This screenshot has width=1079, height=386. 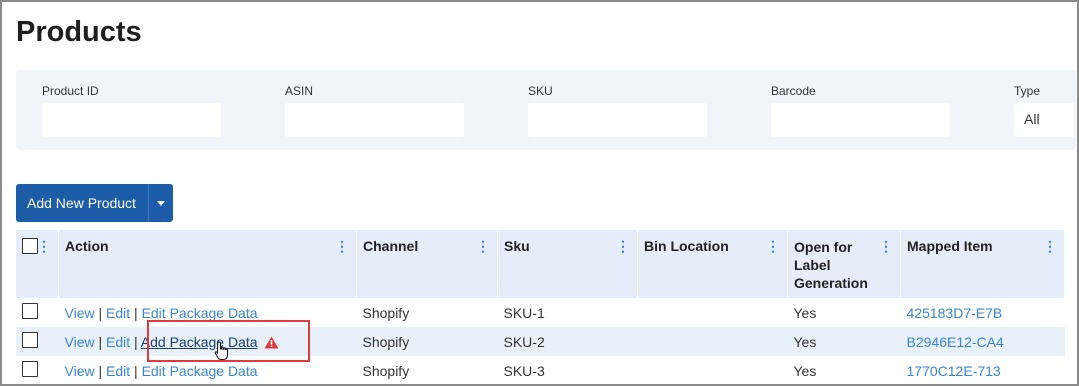 I want to click on sku-cell: SKU-2, so click(x=567, y=341).